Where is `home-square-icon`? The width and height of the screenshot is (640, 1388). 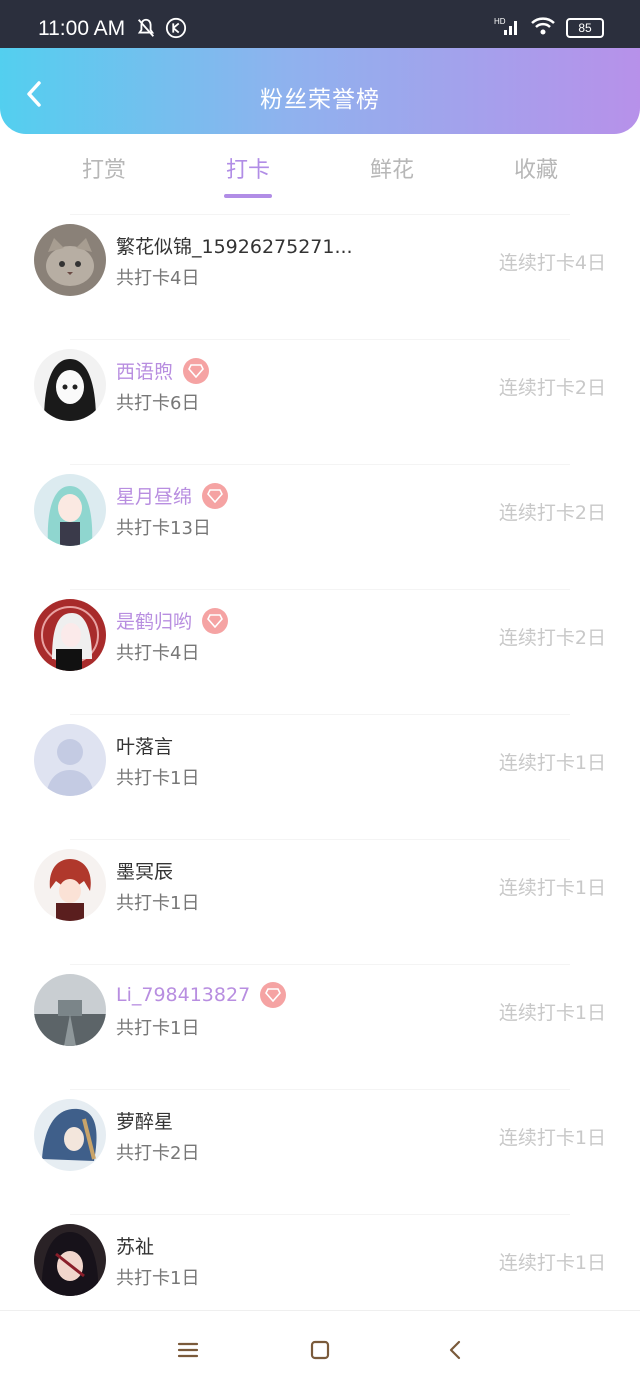 home-square-icon is located at coordinates (320, 1350).